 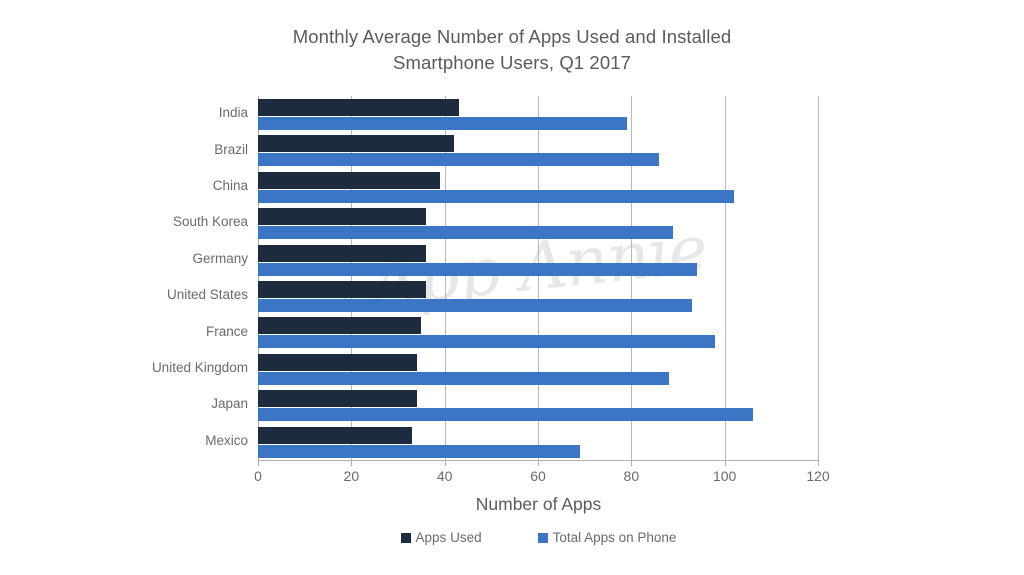 I want to click on category-label-mexico: Mexico, so click(x=226, y=440).